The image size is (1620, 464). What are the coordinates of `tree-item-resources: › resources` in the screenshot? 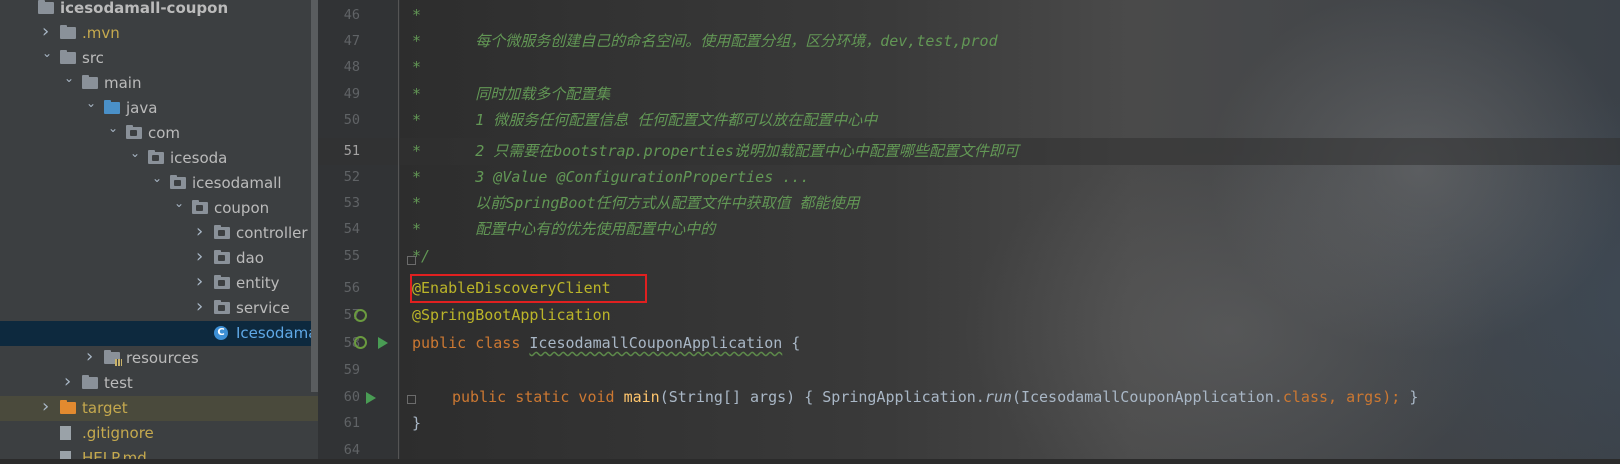 It's located at (159, 358).